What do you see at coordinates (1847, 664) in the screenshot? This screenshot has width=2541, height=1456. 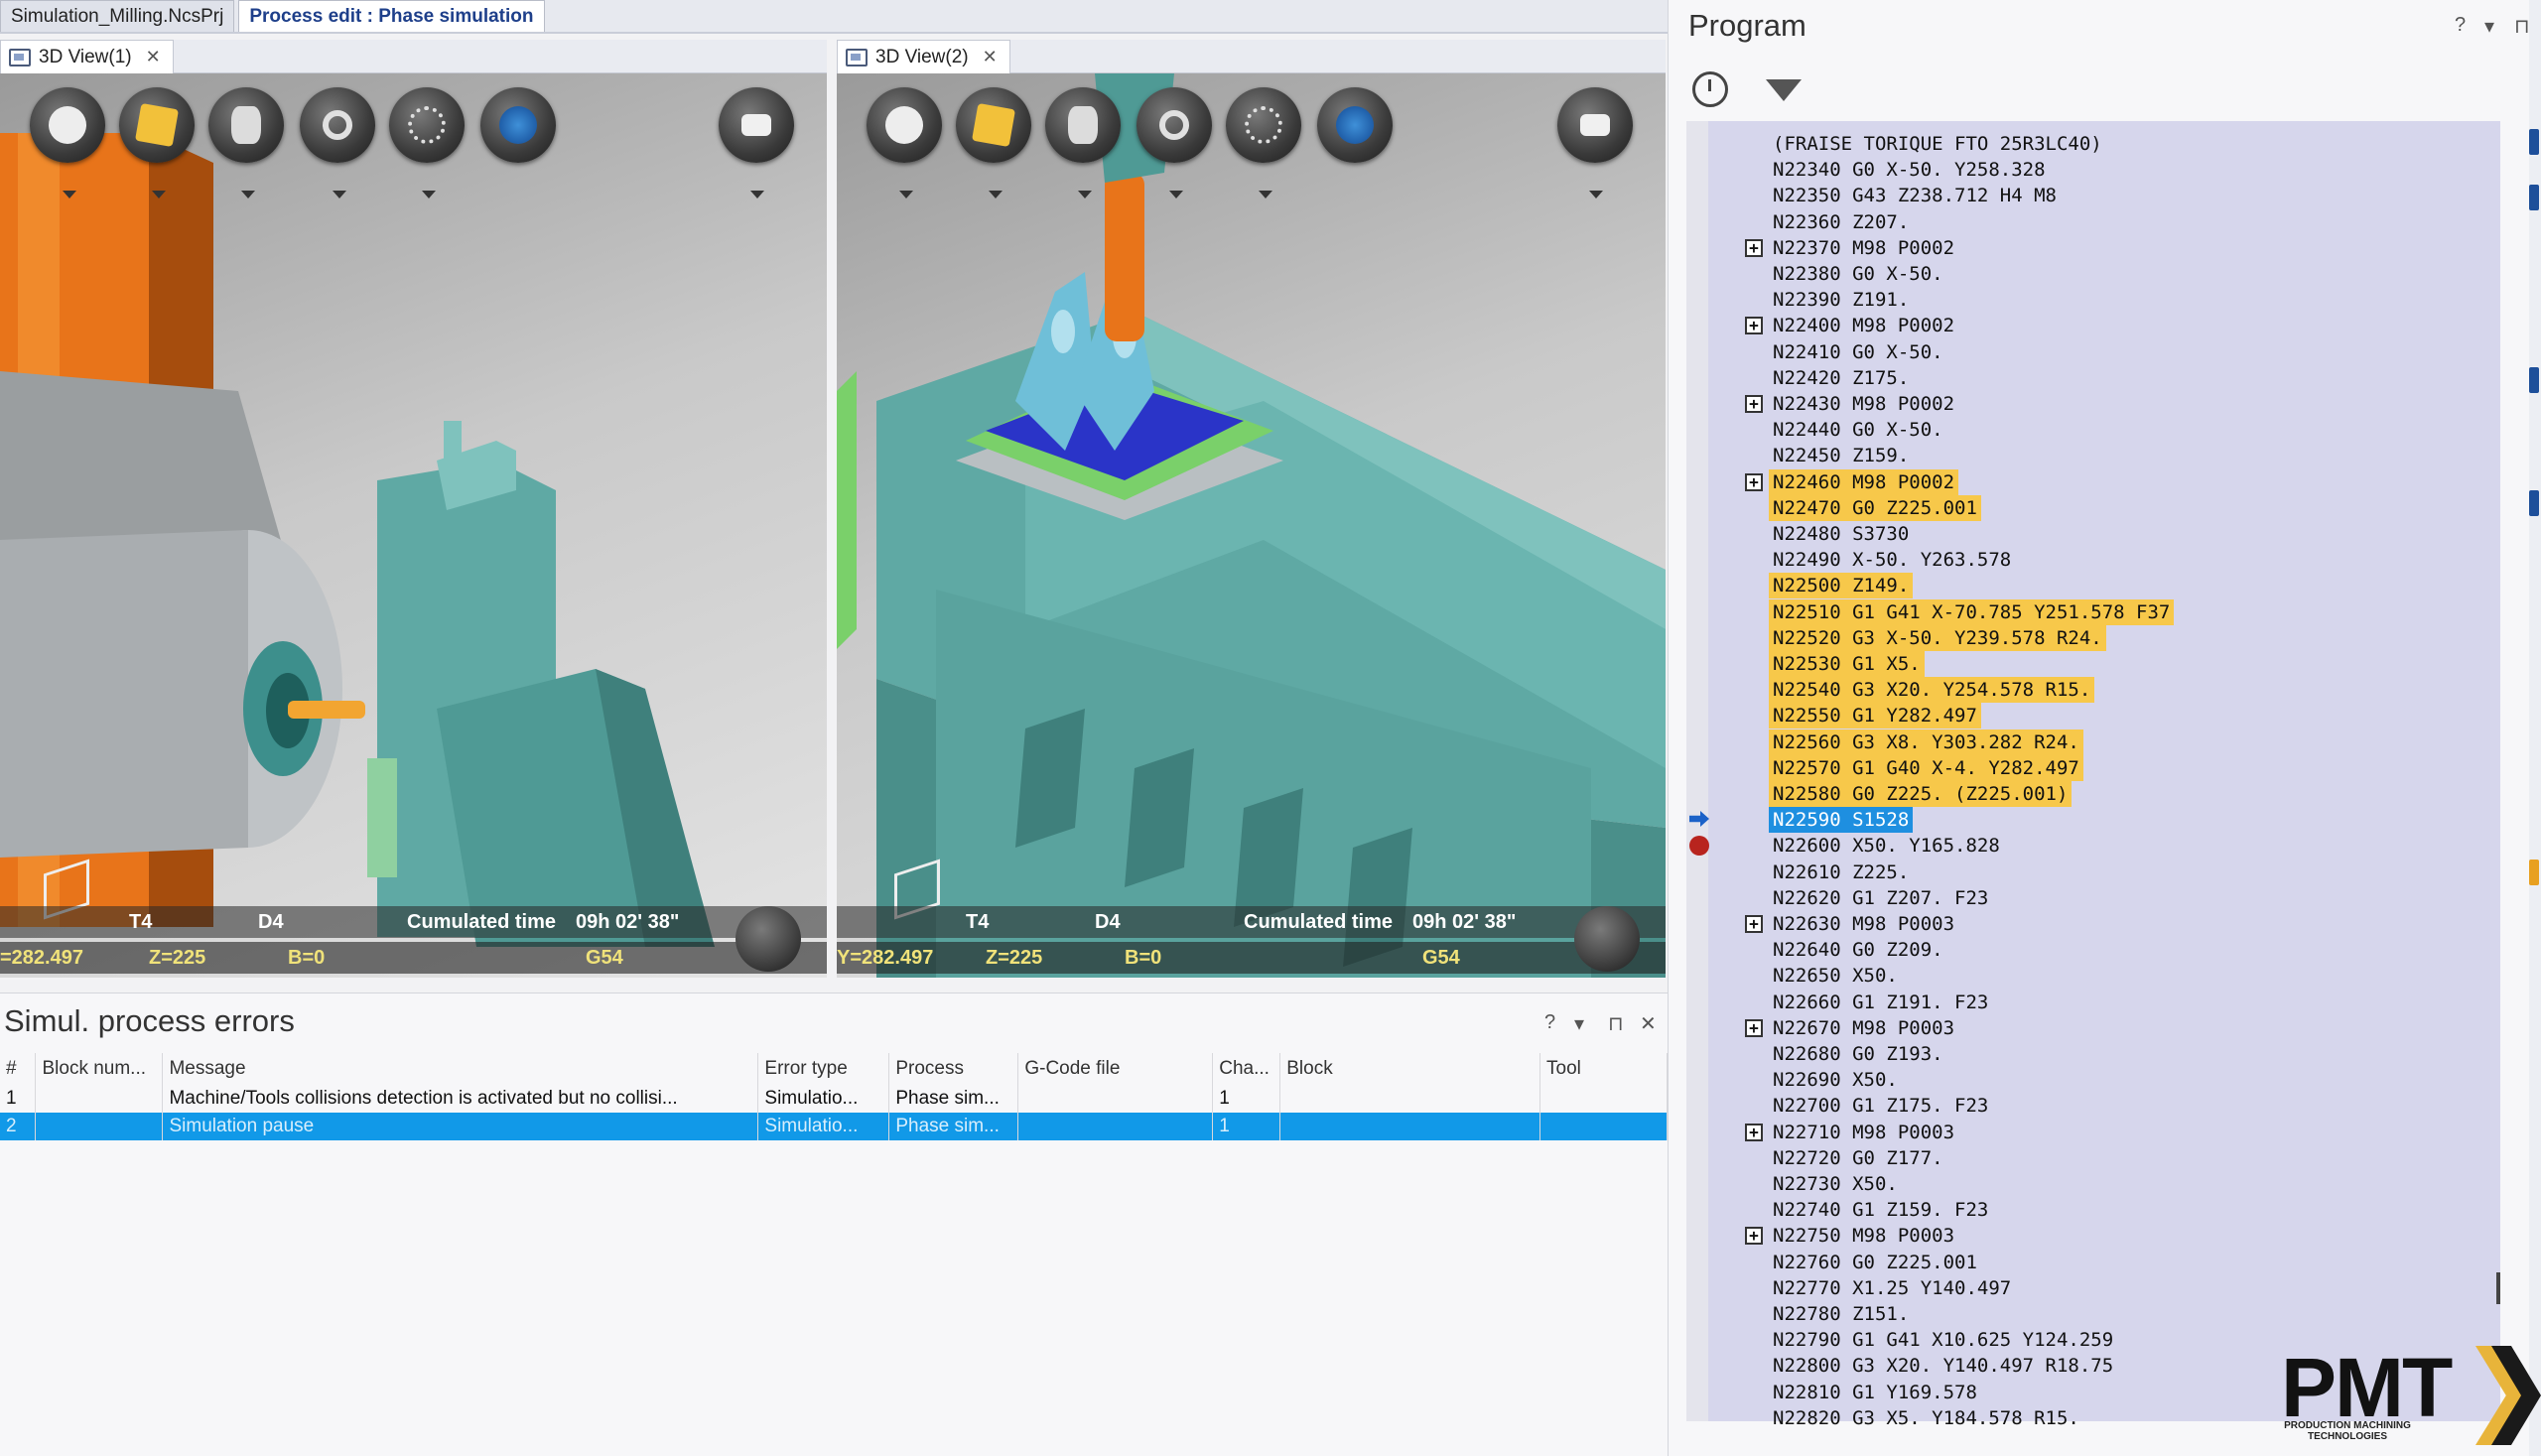 I see `program-line: N22530 G1 X5.` at bounding box center [1847, 664].